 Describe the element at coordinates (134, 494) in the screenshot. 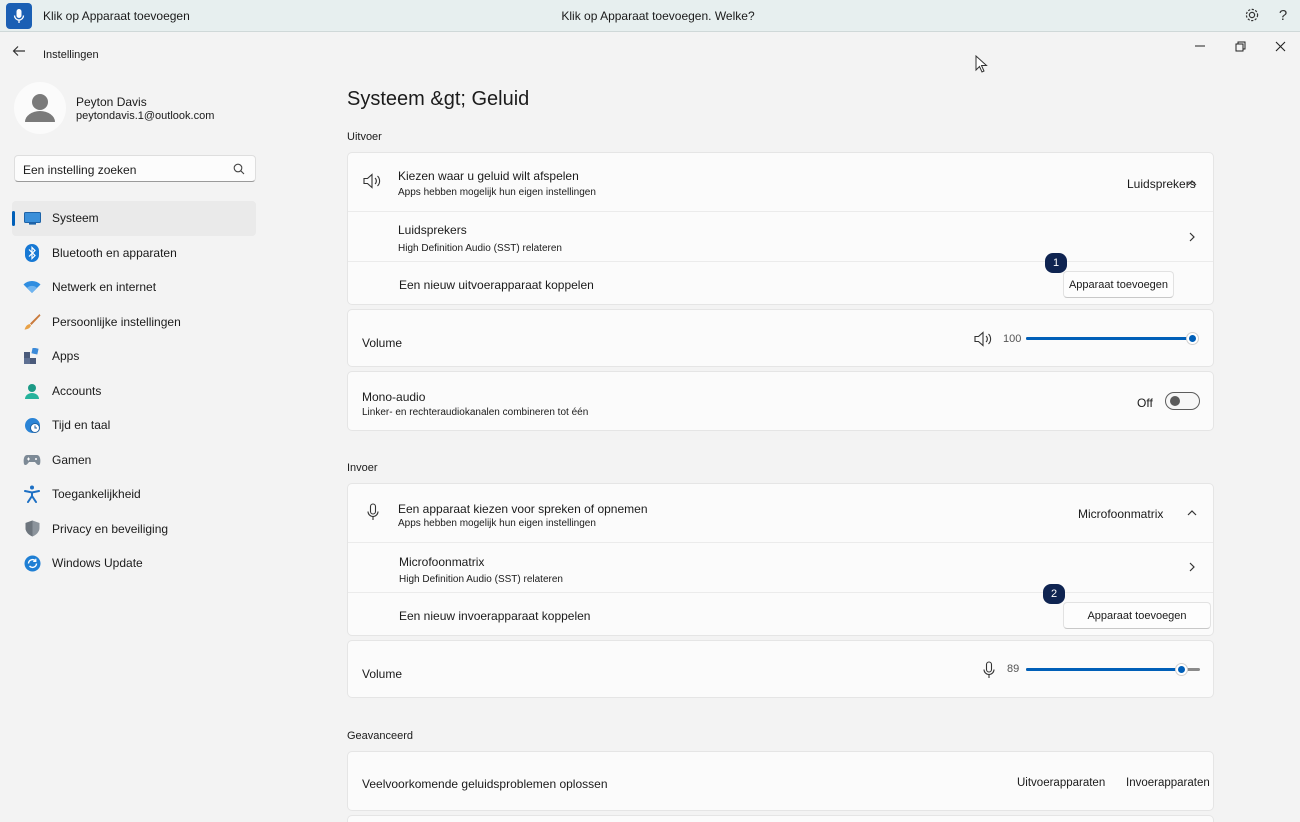

I see `sidebar-item-toegankelijkheid: Toegankelijkheid` at that location.